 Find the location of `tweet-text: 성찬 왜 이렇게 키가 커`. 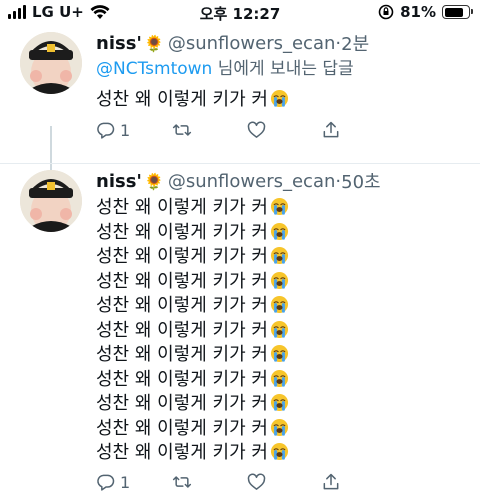

tweet-text: 성찬 왜 이렇게 키가 커 is located at coordinates (282, 100).